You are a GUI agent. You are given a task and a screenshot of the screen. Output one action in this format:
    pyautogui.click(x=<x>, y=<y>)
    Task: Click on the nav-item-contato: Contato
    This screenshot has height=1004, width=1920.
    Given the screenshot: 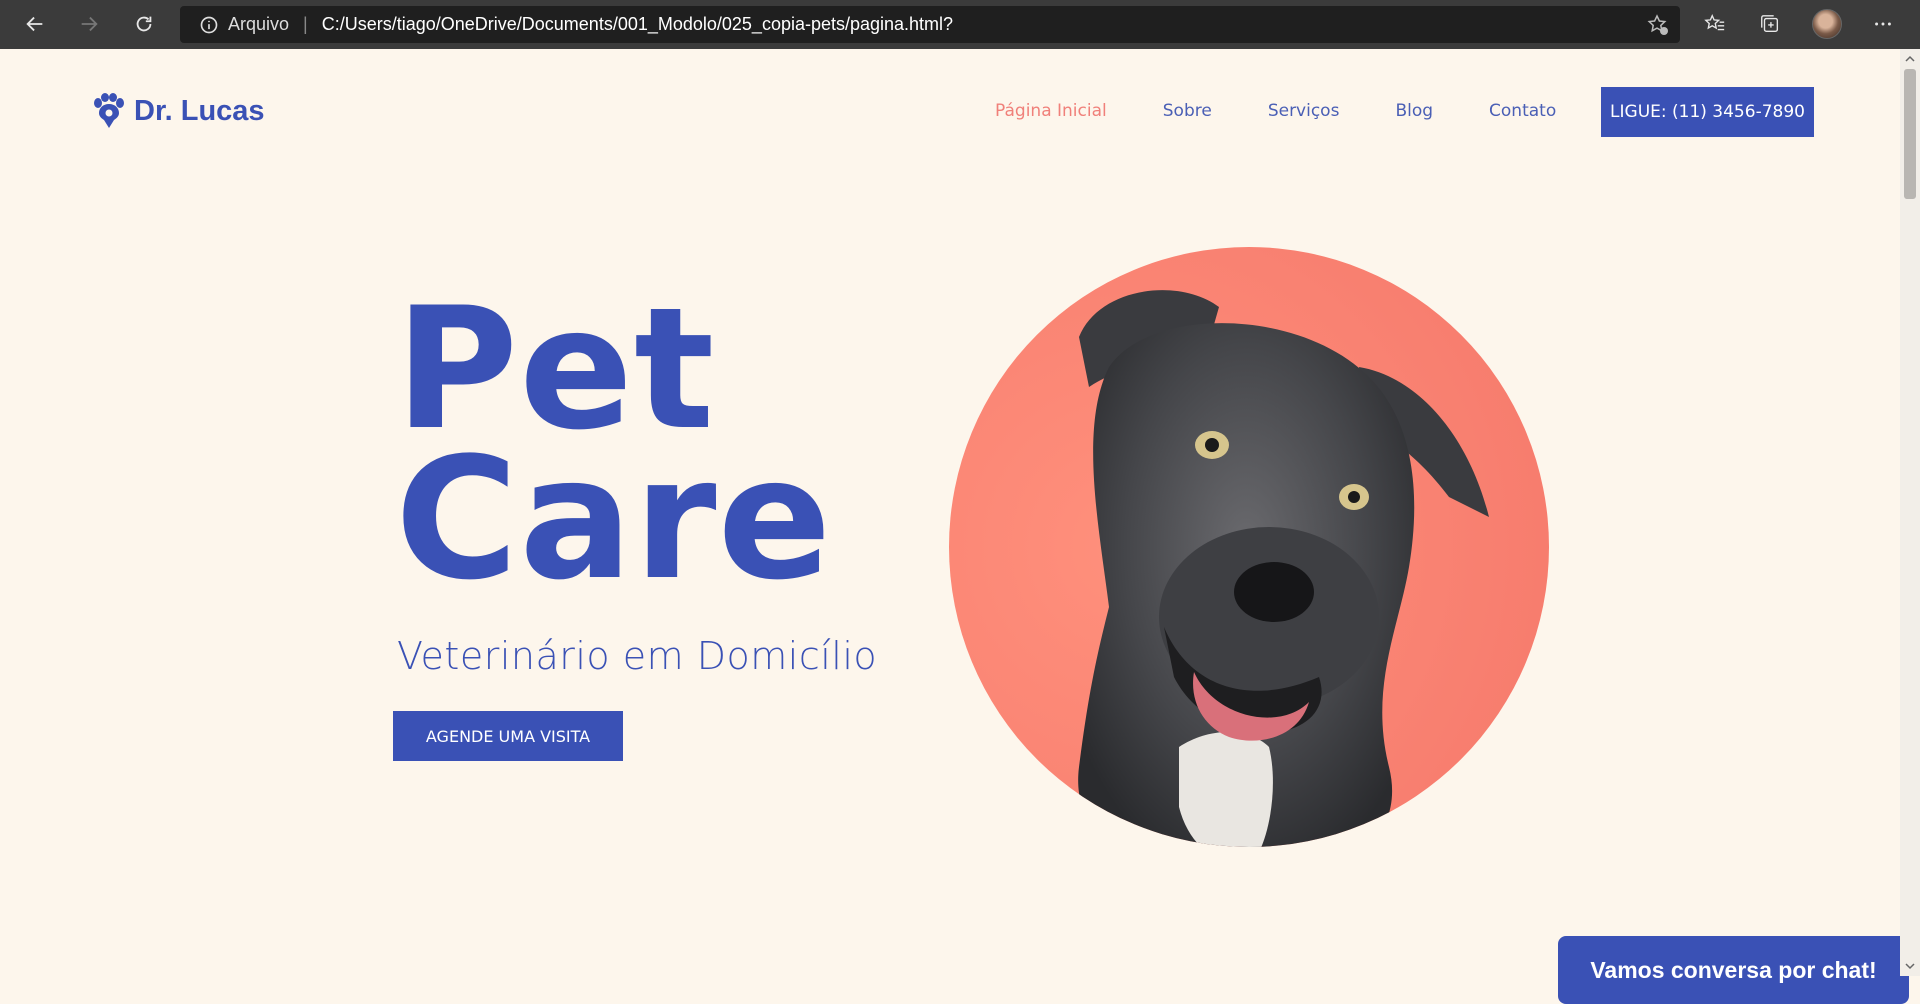 What is the action you would take?
    pyautogui.click(x=1522, y=111)
    